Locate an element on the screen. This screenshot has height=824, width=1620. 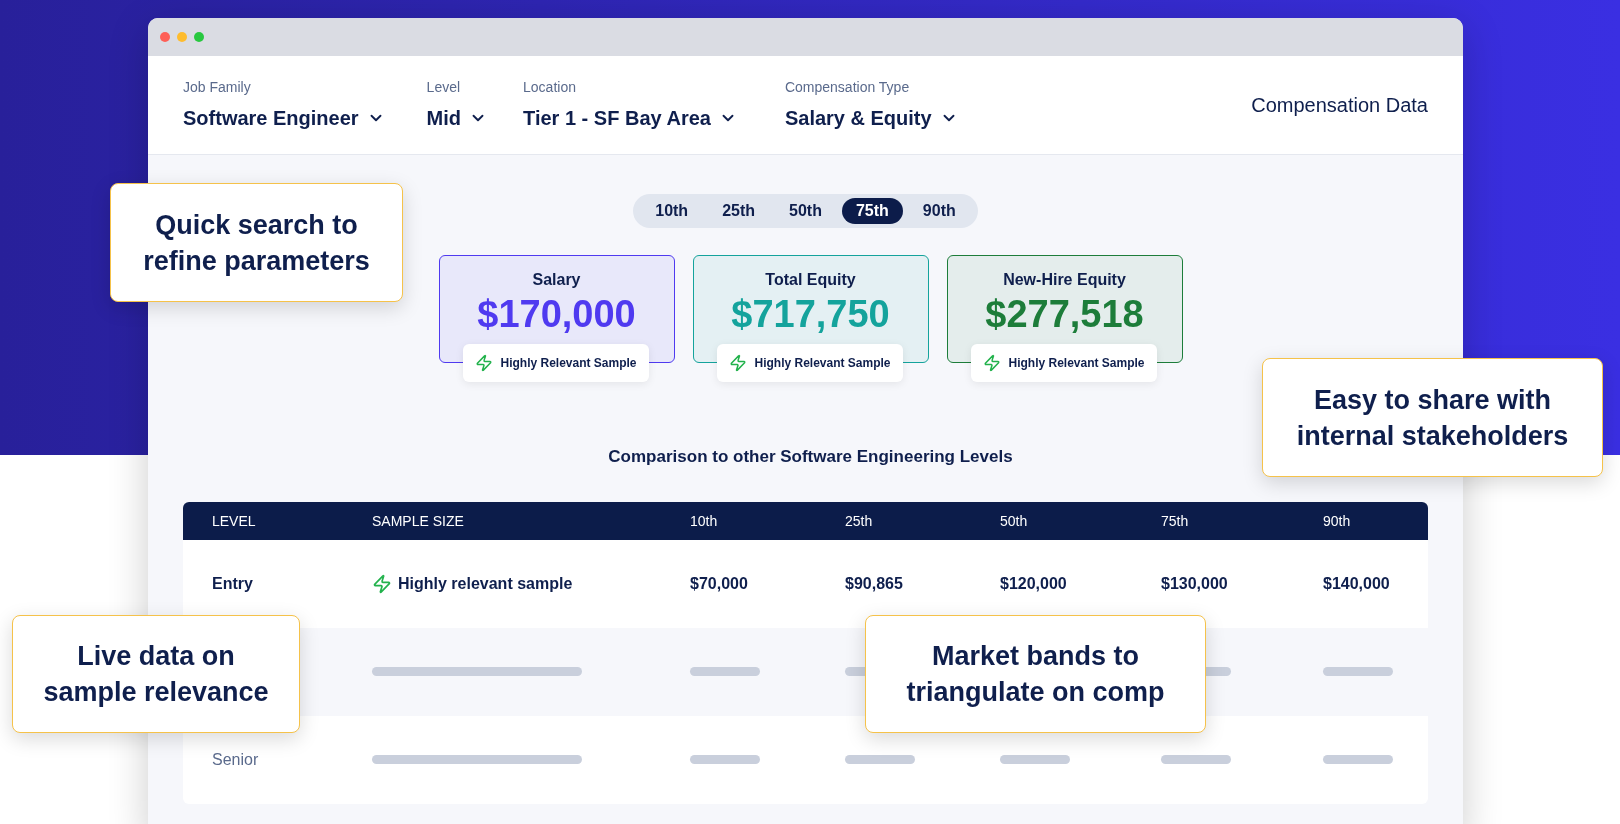
sample-cell-text: Highly relevant sample is located at coordinates (485, 583).